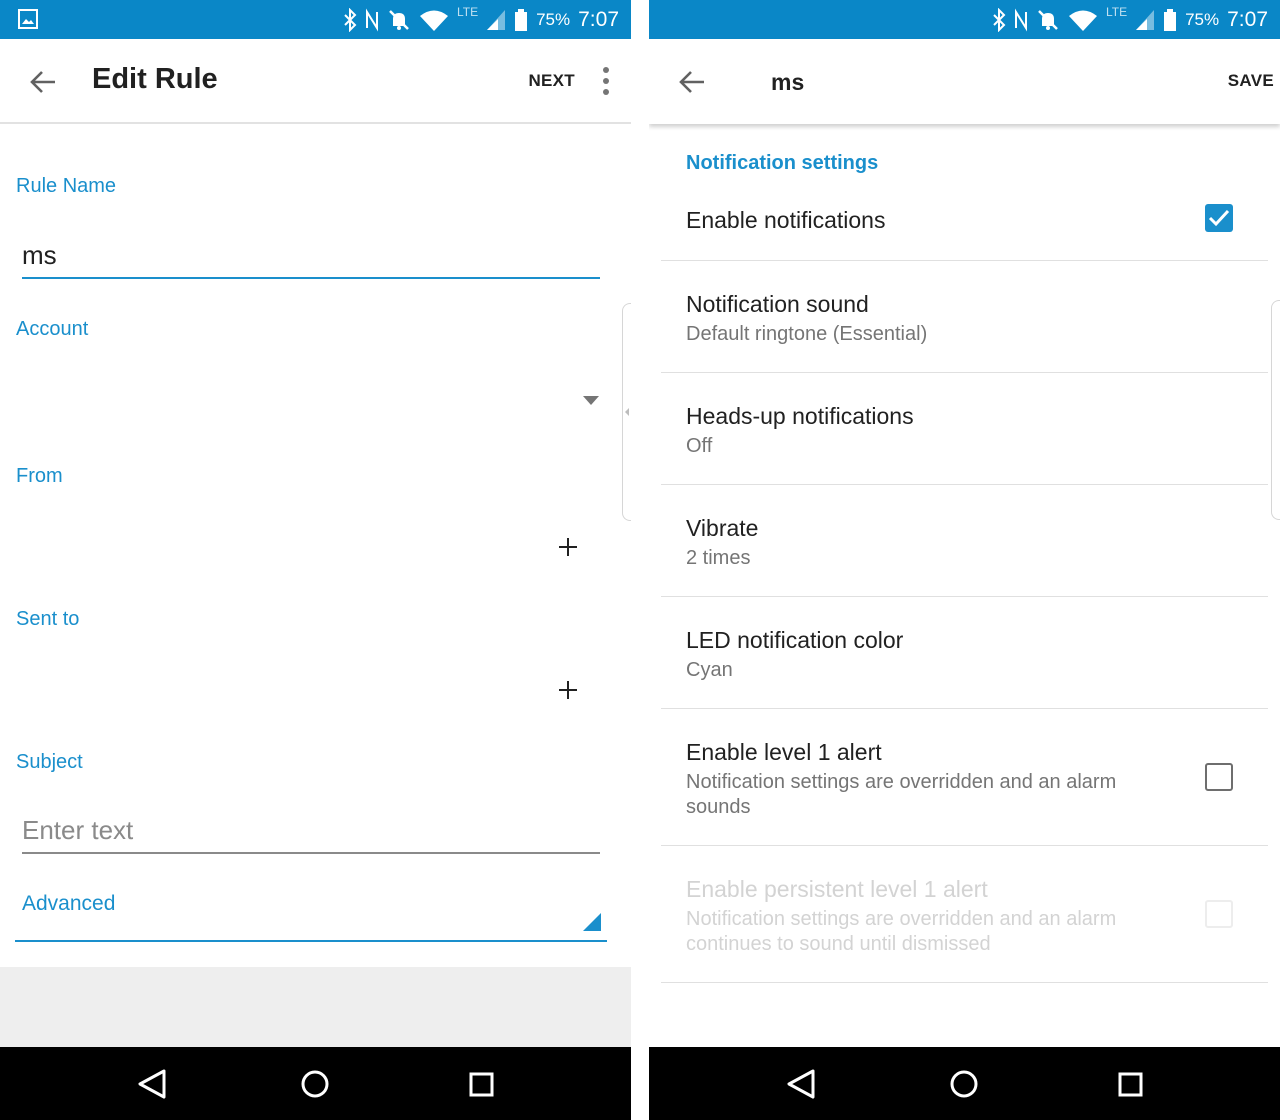 This screenshot has width=1280, height=1120. I want to click on checkbox-checked-icon, so click(1219, 218).